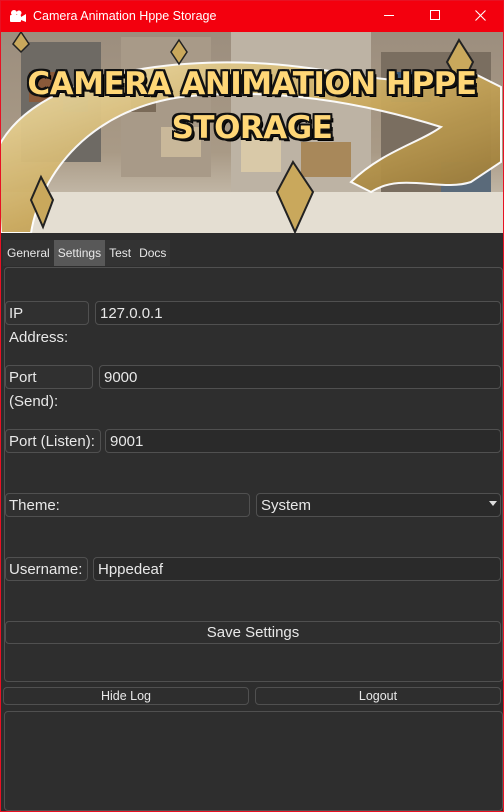  I want to click on maximize-button, so click(435, 16).